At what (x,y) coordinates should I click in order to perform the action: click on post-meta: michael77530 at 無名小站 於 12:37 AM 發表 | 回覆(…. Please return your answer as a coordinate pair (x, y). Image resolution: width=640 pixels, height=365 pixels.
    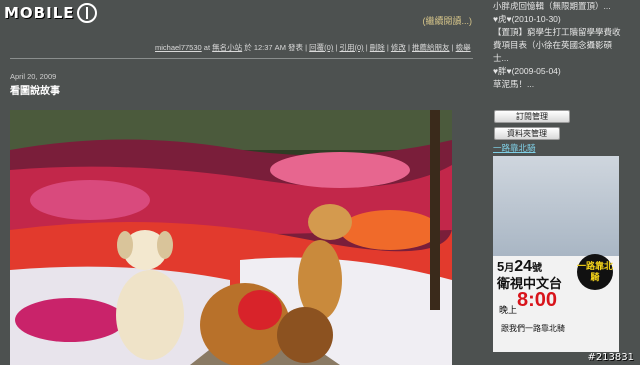
    Looking at the image, I should click on (313, 47).